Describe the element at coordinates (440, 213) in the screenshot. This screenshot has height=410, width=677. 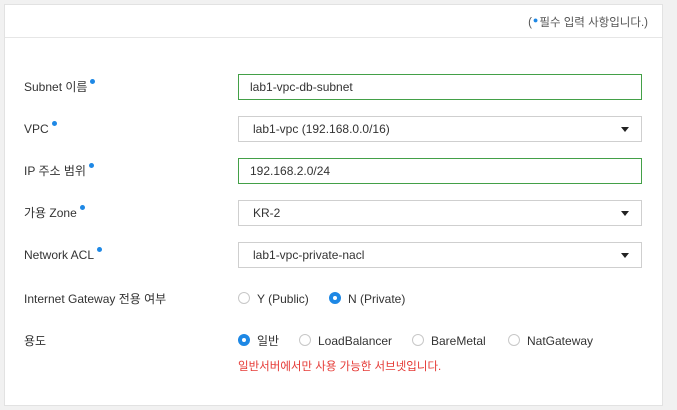
I see `zone-select: KR-2` at that location.